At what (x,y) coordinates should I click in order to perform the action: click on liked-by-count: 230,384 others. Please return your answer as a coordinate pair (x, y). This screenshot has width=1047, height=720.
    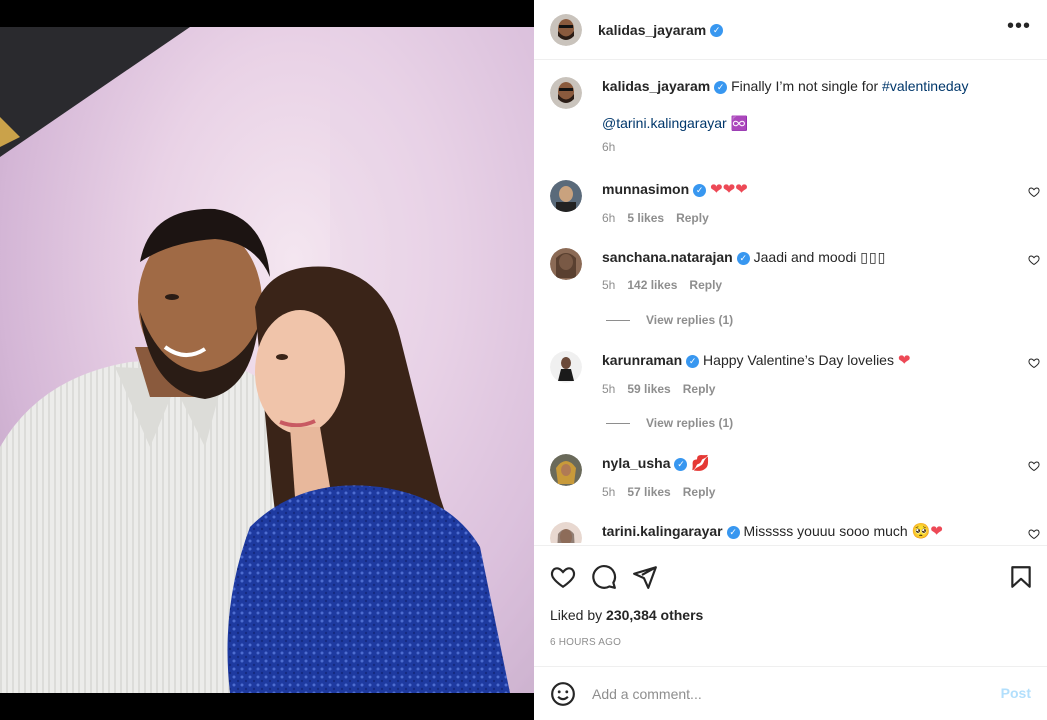
    Looking at the image, I should click on (654, 615).